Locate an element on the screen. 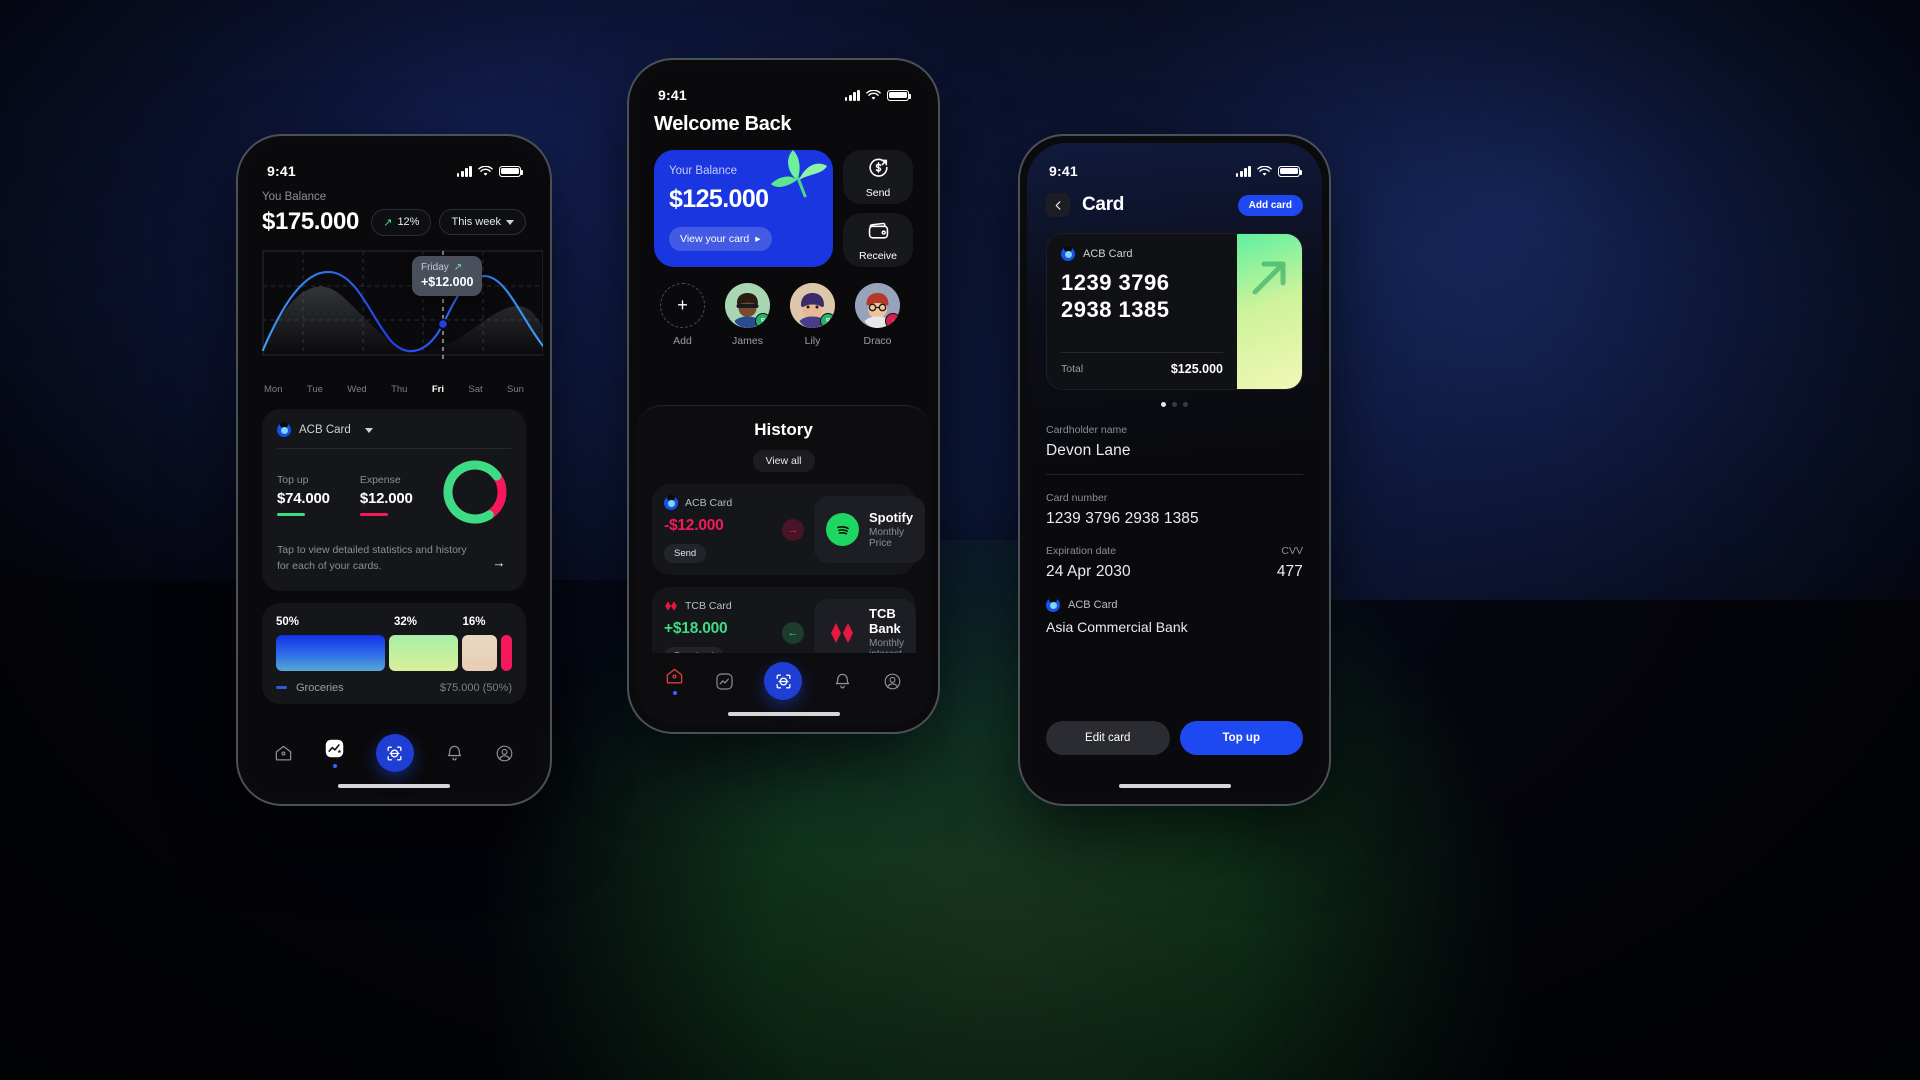  divider is located at coordinates (1174, 474).